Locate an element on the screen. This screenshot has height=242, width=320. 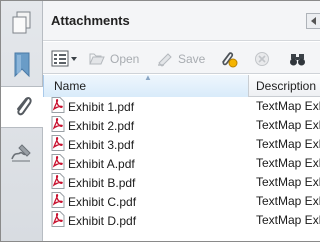
name-cell: Exhibit 1.pdf is located at coordinates (93, 106).